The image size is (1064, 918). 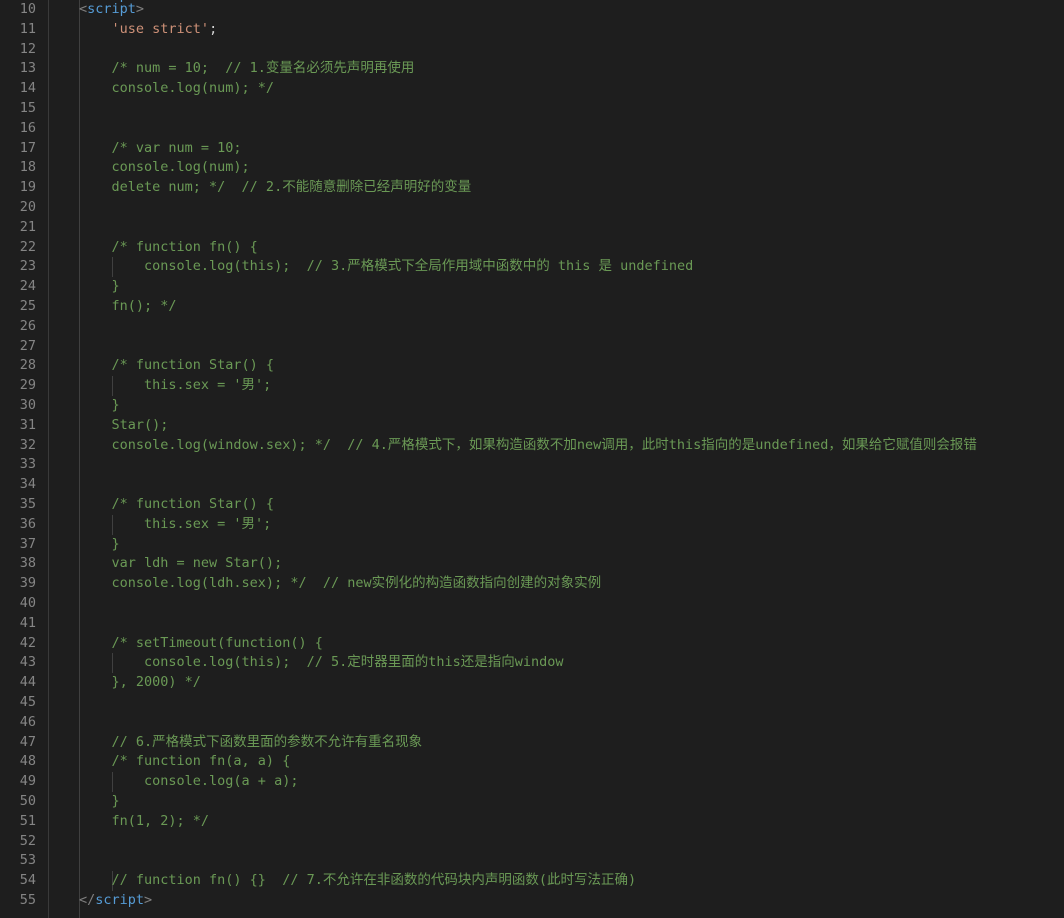 What do you see at coordinates (532, 287) in the screenshot?
I see `code-line: 24 }` at bounding box center [532, 287].